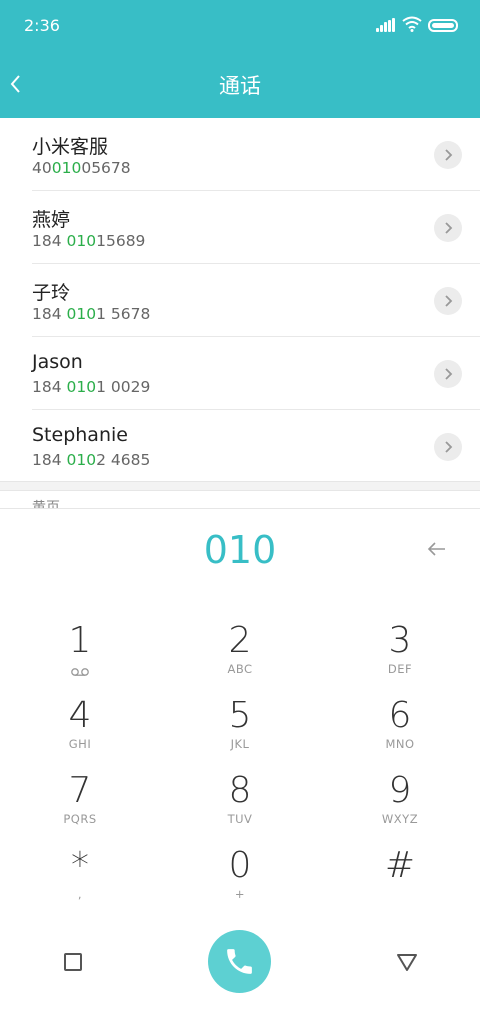 This screenshot has width=480, height=1013. What do you see at coordinates (80, 435) in the screenshot?
I see `contact-name: Stephanie` at bounding box center [80, 435].